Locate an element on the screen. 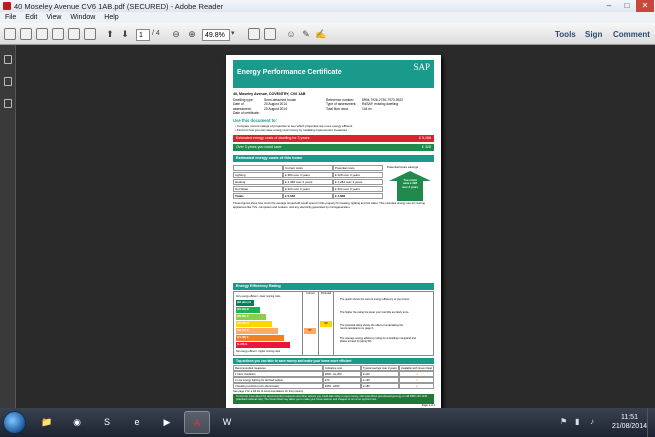 Image resolution: width=655 pixels, height=437 pixels. menu-help: Help is located at coordinates (111, 17).